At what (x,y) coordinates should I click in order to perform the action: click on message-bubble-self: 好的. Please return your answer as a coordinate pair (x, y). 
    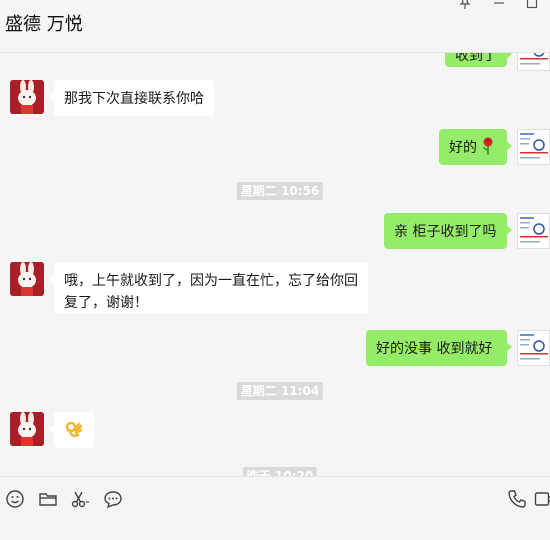
    Looking at the image, I should click on (475, 147).